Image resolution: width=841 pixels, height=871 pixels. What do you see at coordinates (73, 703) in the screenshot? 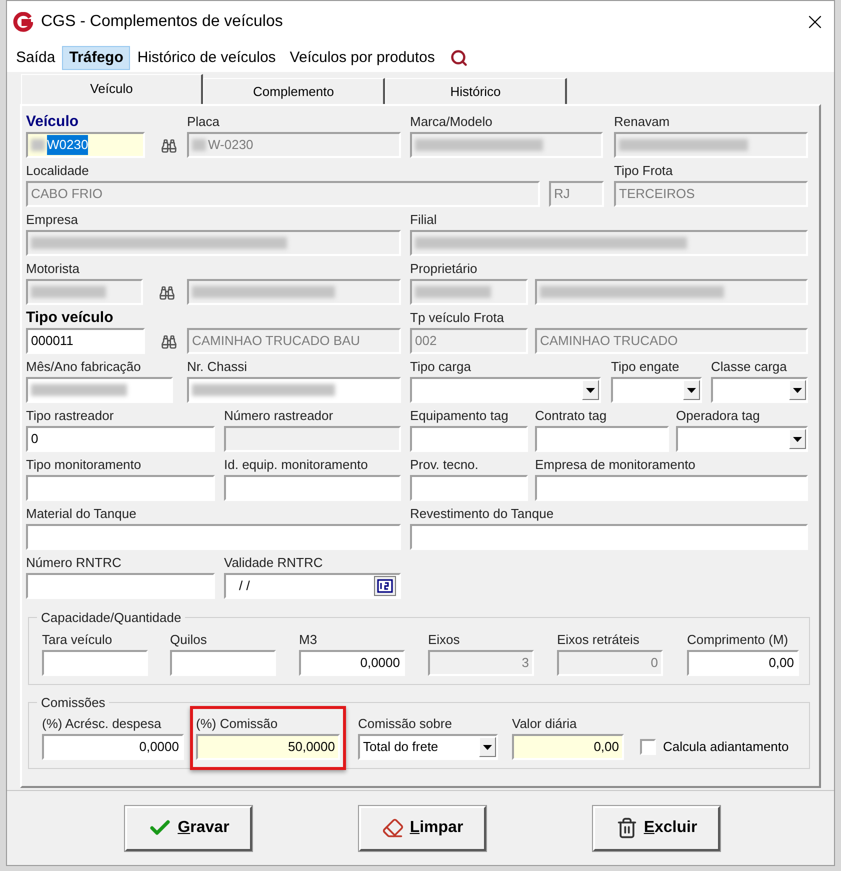
I see `group-title: Comissões` at bounding box center [73, 703].